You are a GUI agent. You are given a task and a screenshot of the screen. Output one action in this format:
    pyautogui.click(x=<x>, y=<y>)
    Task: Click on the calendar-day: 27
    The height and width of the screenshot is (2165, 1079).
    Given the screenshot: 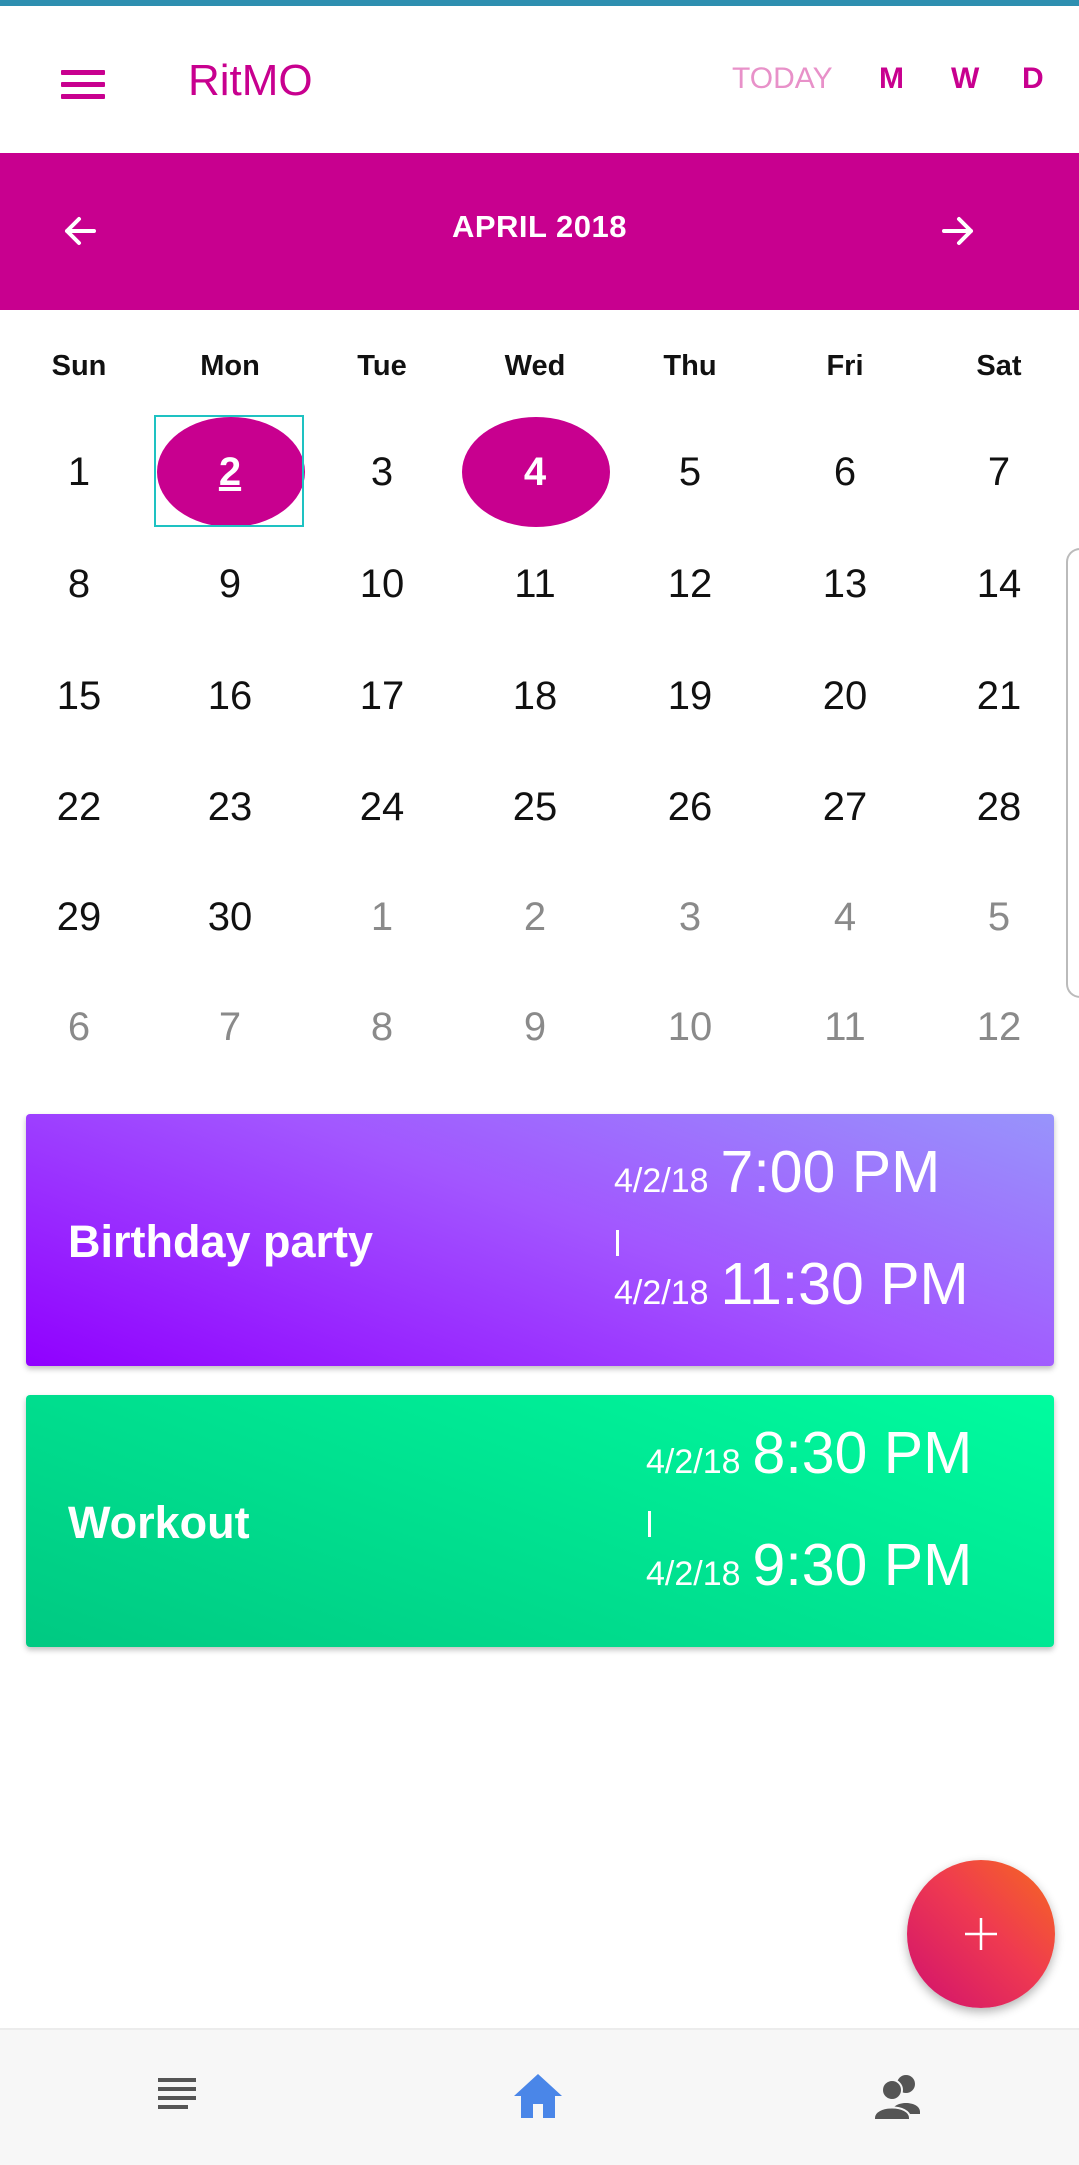 What is the action you would take?
    pyautogui.click(x=845, y=807)
    